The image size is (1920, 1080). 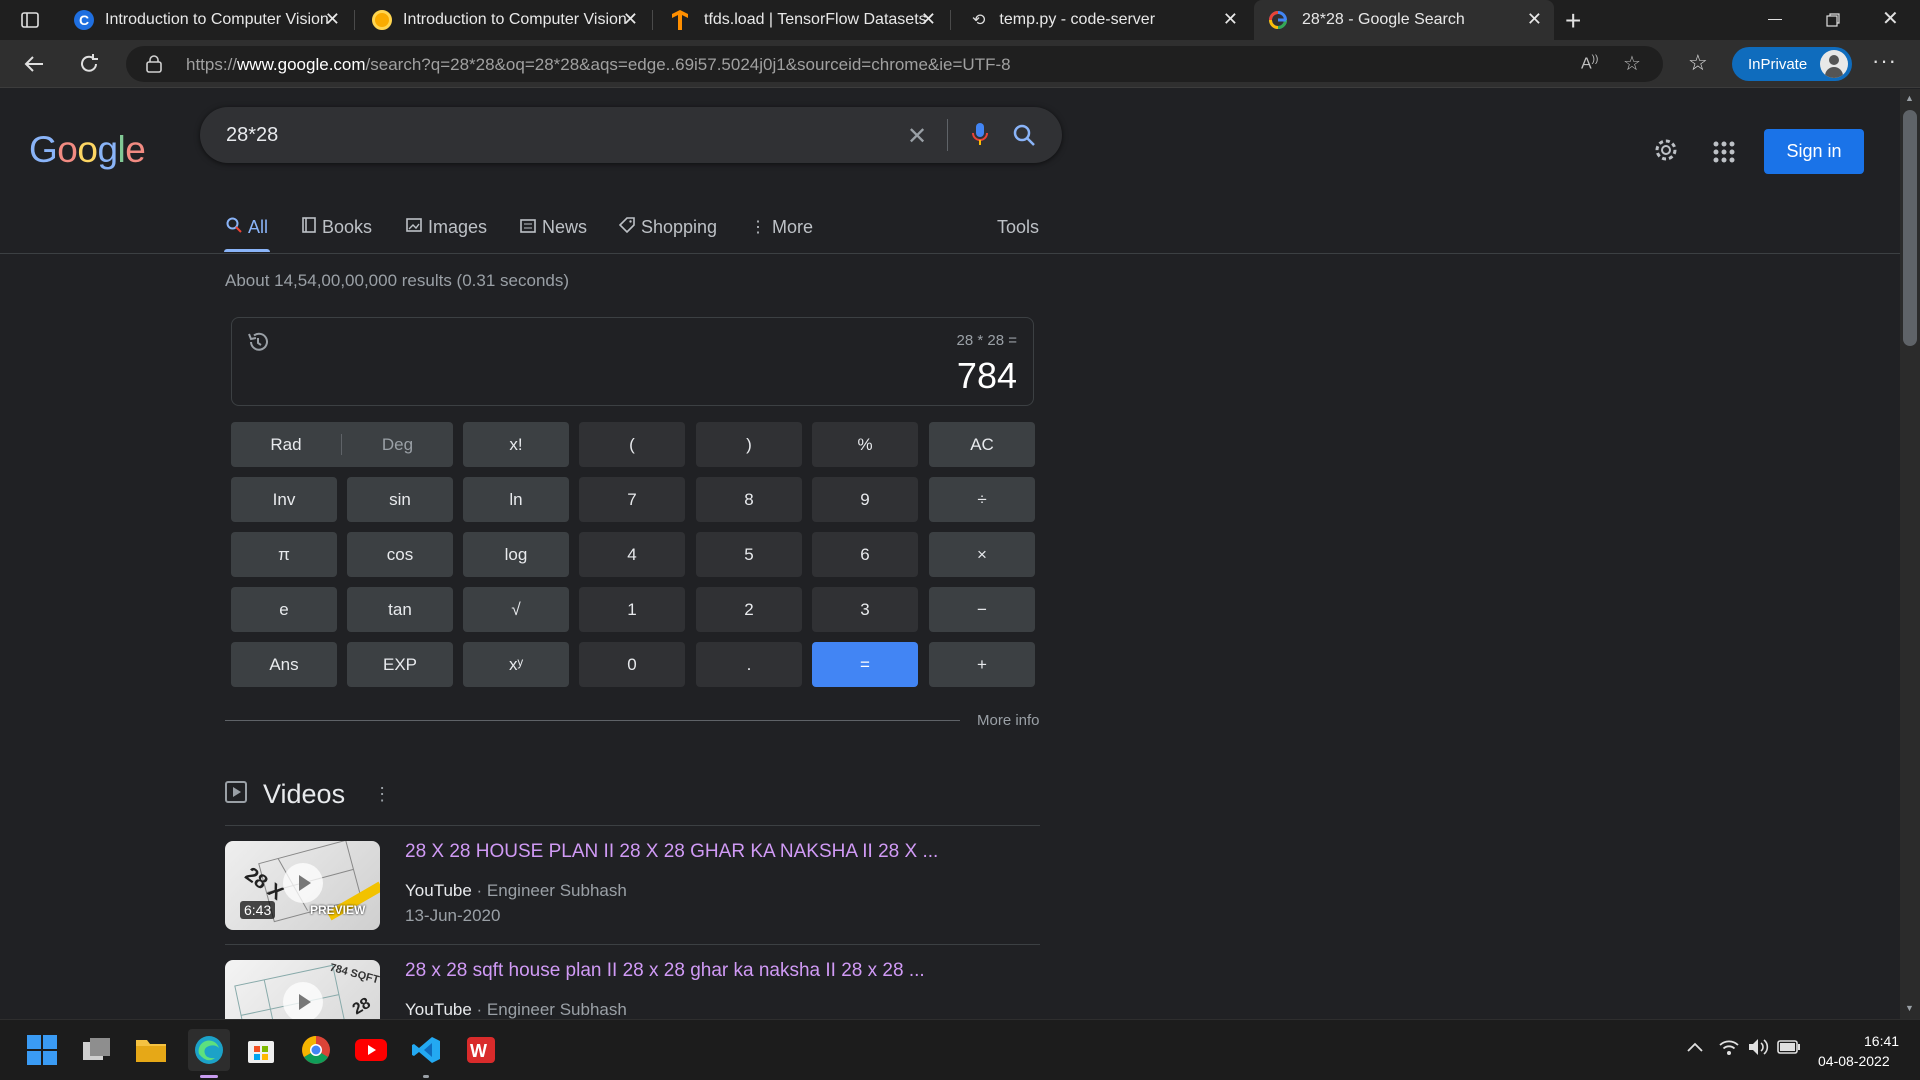 I want to click on history-icon, so click(x=258, y=344).